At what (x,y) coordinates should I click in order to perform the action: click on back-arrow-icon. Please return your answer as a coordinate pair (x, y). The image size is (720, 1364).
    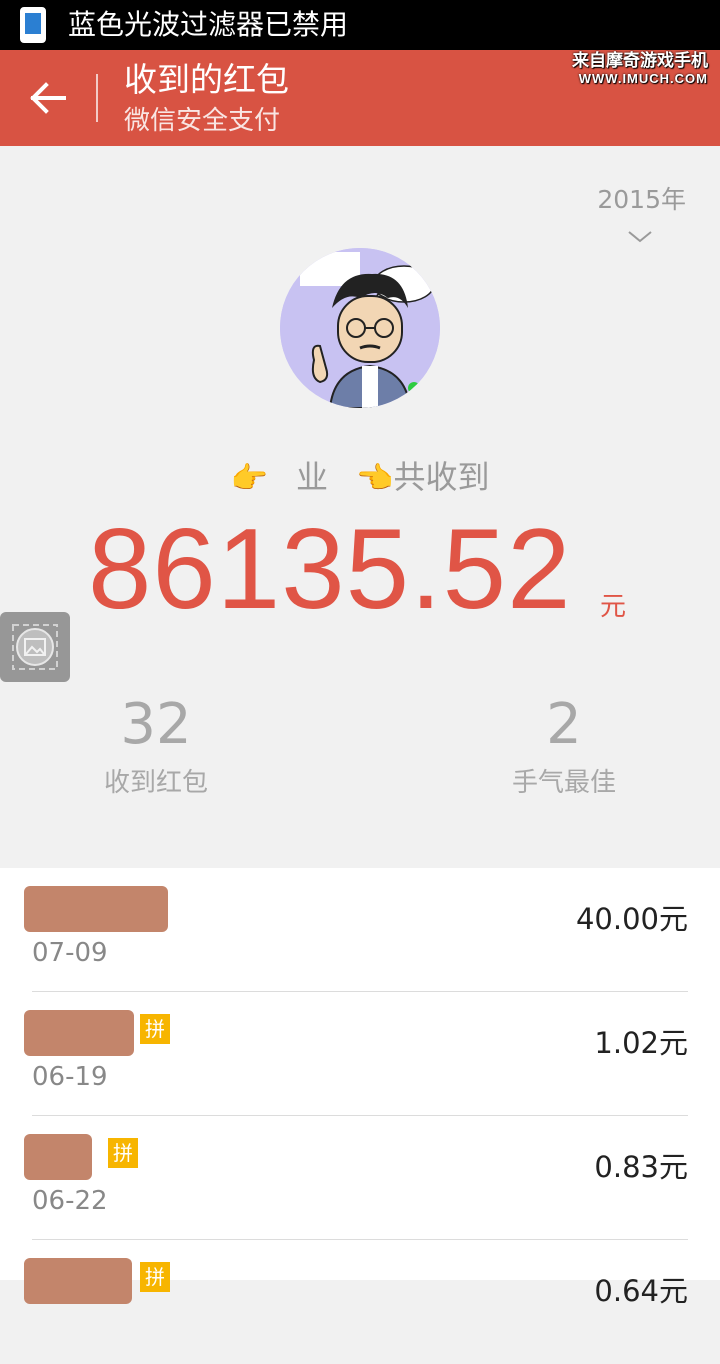
    Looking at the image, I should click on (48, 98).